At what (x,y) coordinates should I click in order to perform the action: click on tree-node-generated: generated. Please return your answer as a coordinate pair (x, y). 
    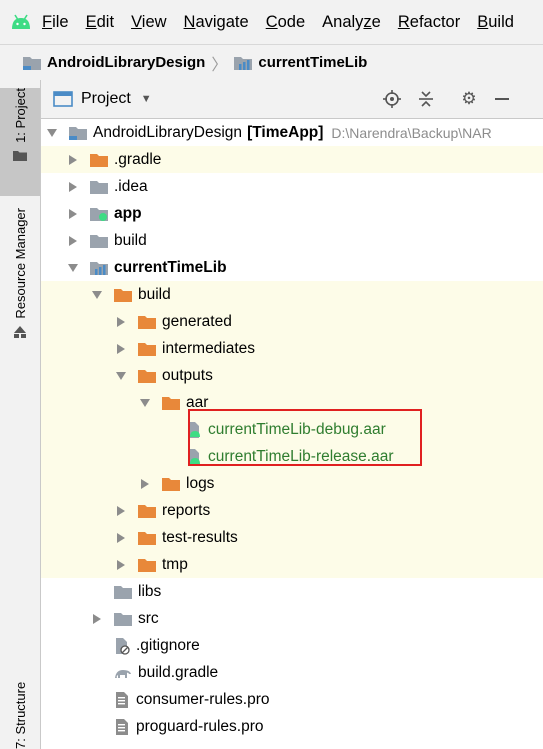
    Looking at the image, I should click on (292, 321).